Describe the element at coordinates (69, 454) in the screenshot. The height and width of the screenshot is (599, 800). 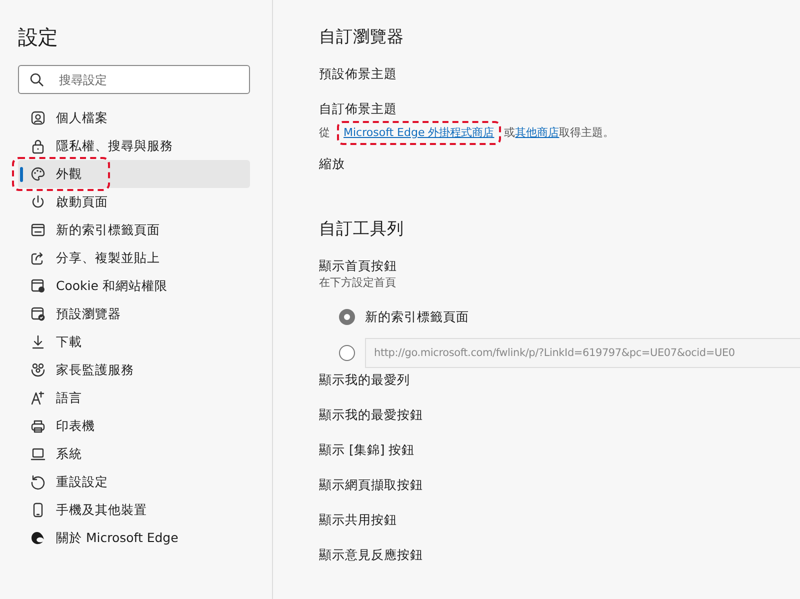
I see `sidebar-item-label: 系統` at that location.